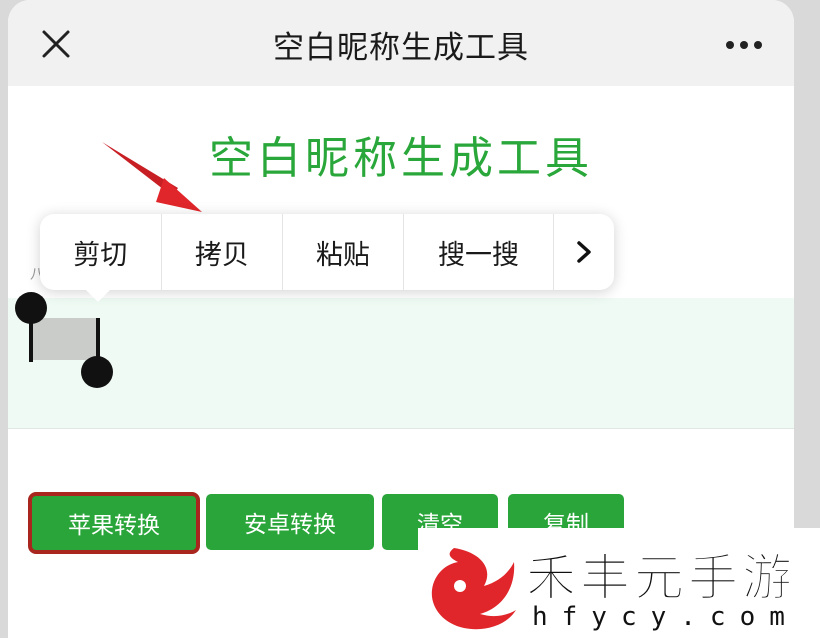  I want to click on site-watermark: 禾丰元手游 hfycy.com, so click(619, 583).